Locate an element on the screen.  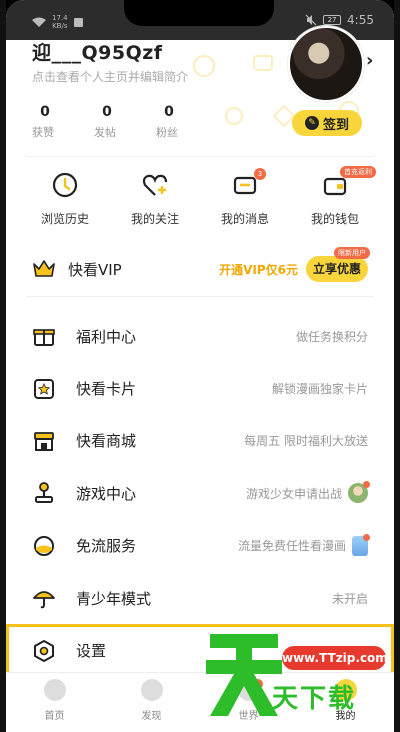
profile-subtitle: 点击查看个人主页并编辑简介 is located at coordinates (110, 76).